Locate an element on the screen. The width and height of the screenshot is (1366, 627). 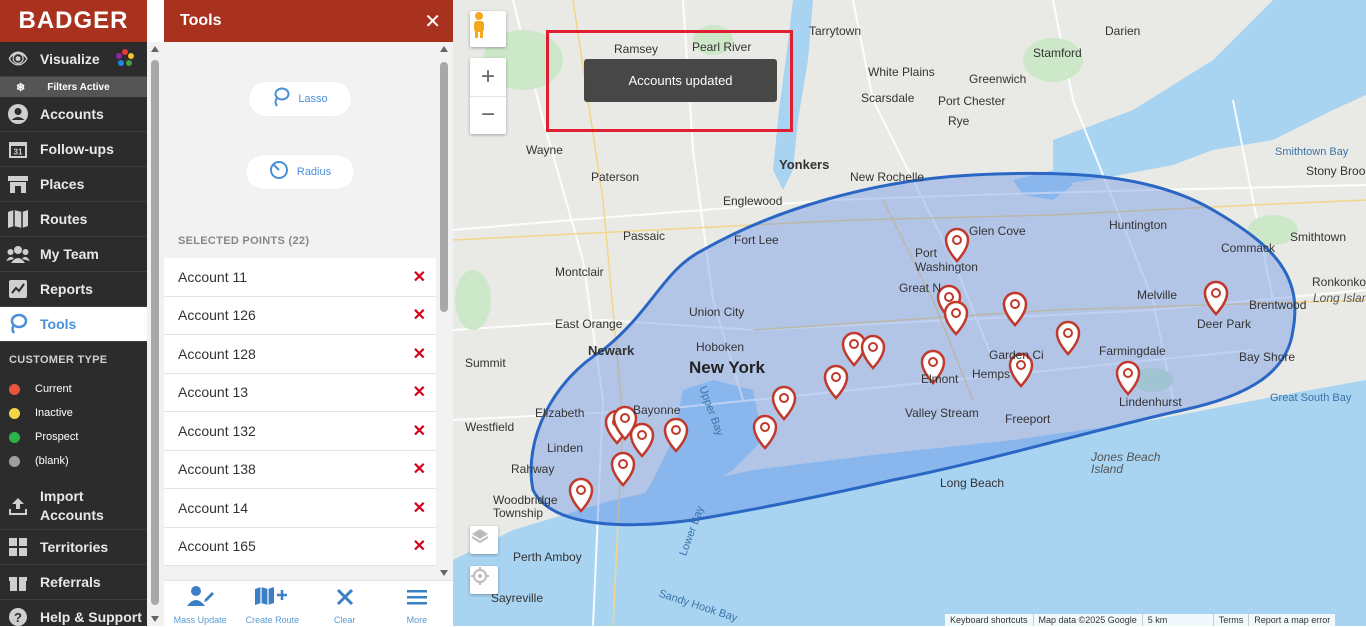
lasso-button: Lasso is located at coordinates (300, 99).